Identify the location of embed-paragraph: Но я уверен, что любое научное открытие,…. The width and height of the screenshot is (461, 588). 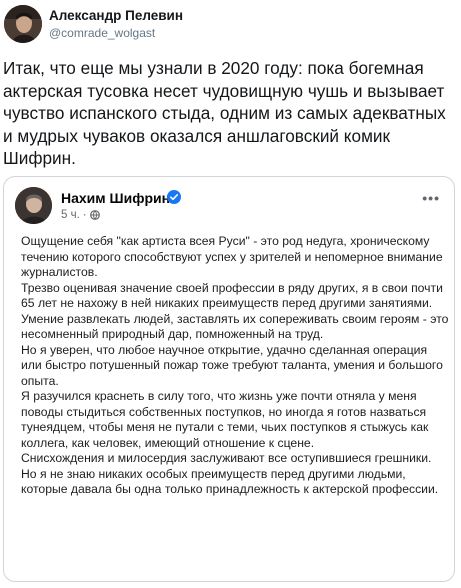
(232, 365).